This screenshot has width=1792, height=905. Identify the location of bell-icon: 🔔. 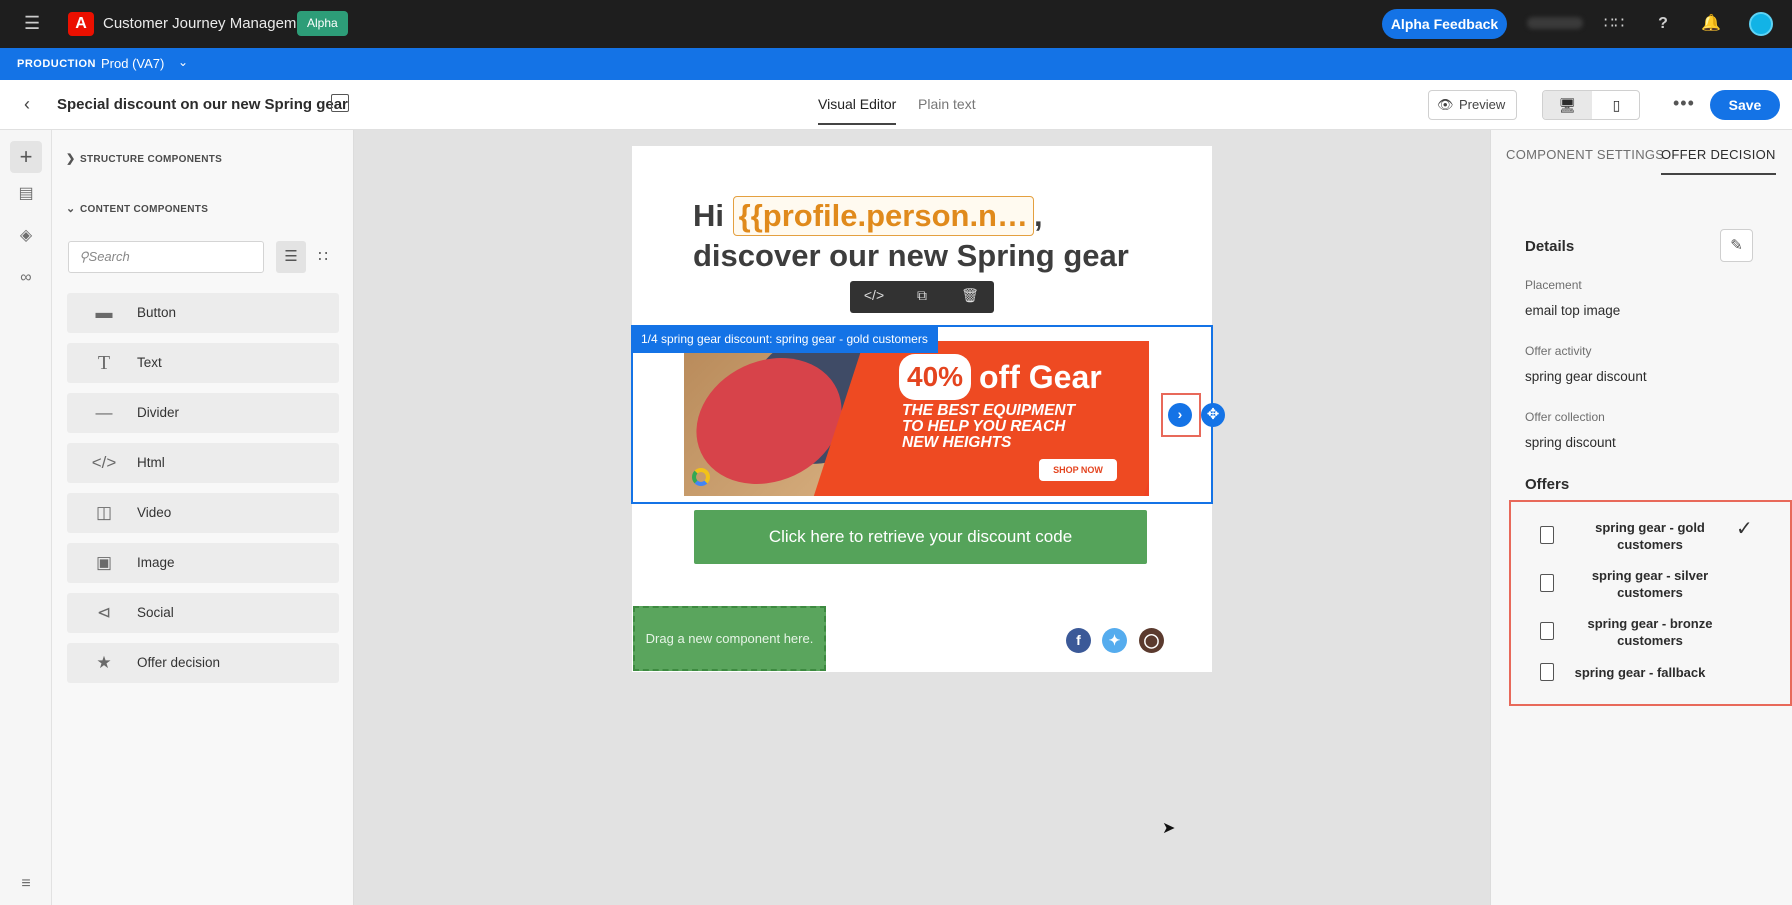
(1711, 24).